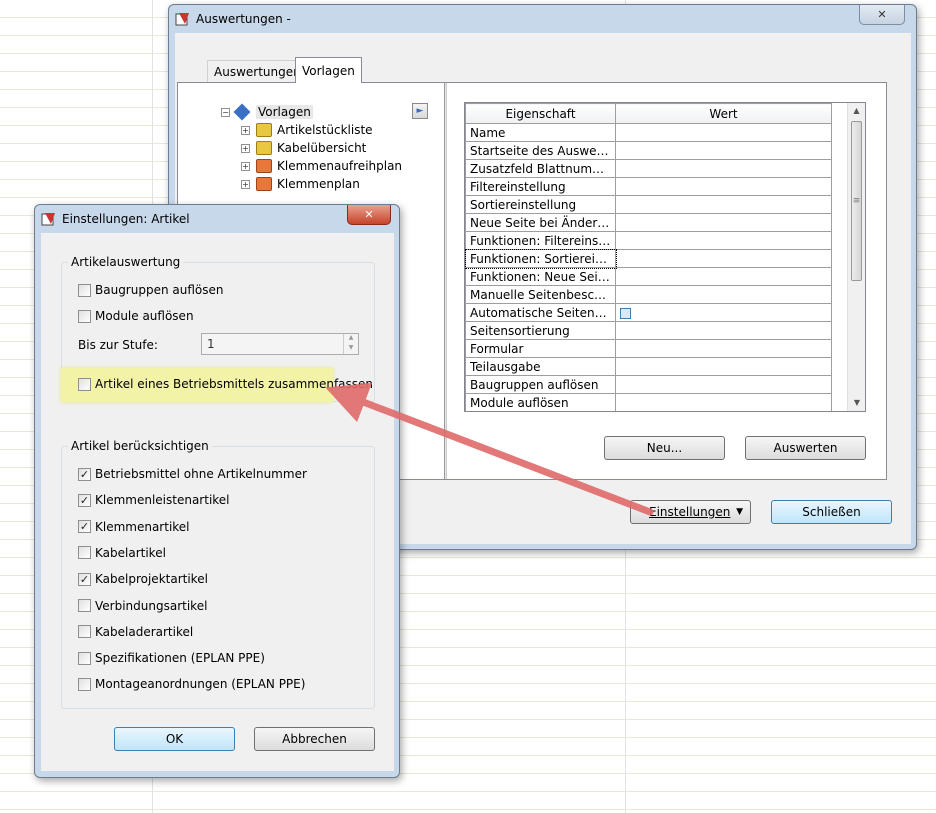 This screenshot has height=813, width=936. What do you see at coordinates (192, 474) in the screenshot?
I see `artikel-checkbox: ✓ Betriebsmittel ohne Artikelnummer` at bounding box center [192, 474].